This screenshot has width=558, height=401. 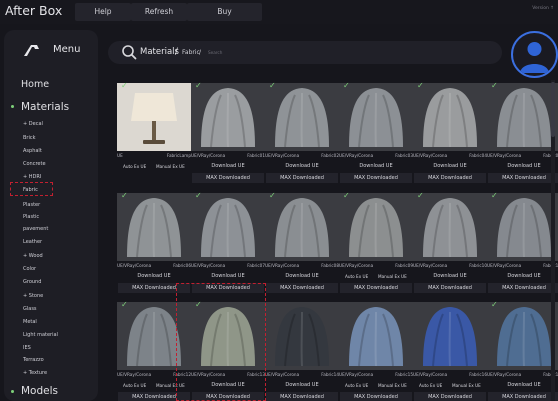 What do you see at coordinates (40, 335) in the screenshot?
I see `sidebar-item-light-material: Light material` at bounding box center [40, 335].